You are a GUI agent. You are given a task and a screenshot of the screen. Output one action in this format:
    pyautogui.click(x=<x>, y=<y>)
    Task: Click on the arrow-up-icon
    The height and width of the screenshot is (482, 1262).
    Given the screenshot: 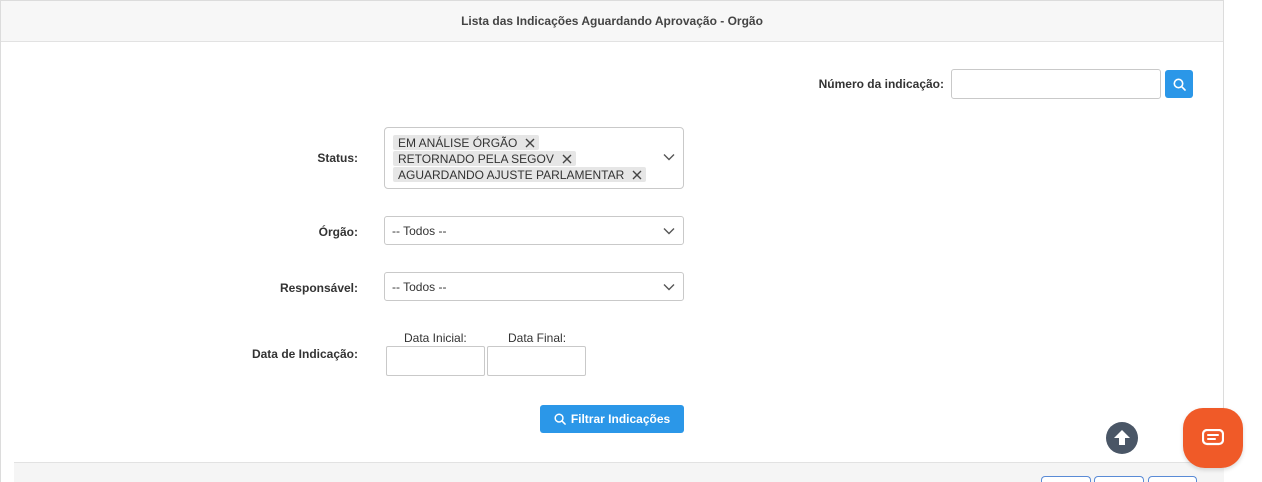 What is the action you would take?
    pyautogui.click(x=1122, y=437)
    